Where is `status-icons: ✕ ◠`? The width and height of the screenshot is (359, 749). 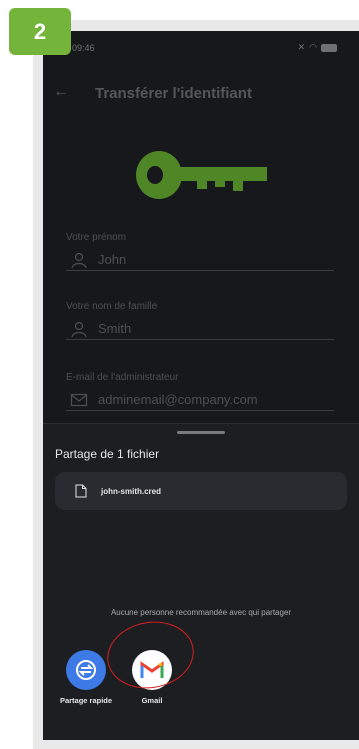
status-icons: ✕ ◠ is located at coordinates (317, 47).